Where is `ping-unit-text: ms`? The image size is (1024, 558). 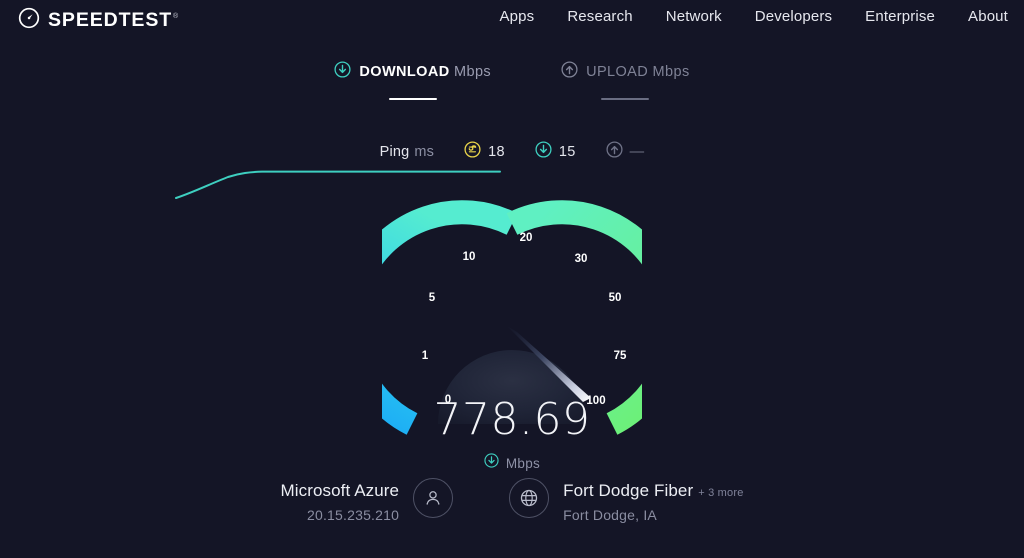 ping-unit-text: ms is located at coordinates (424, 152).